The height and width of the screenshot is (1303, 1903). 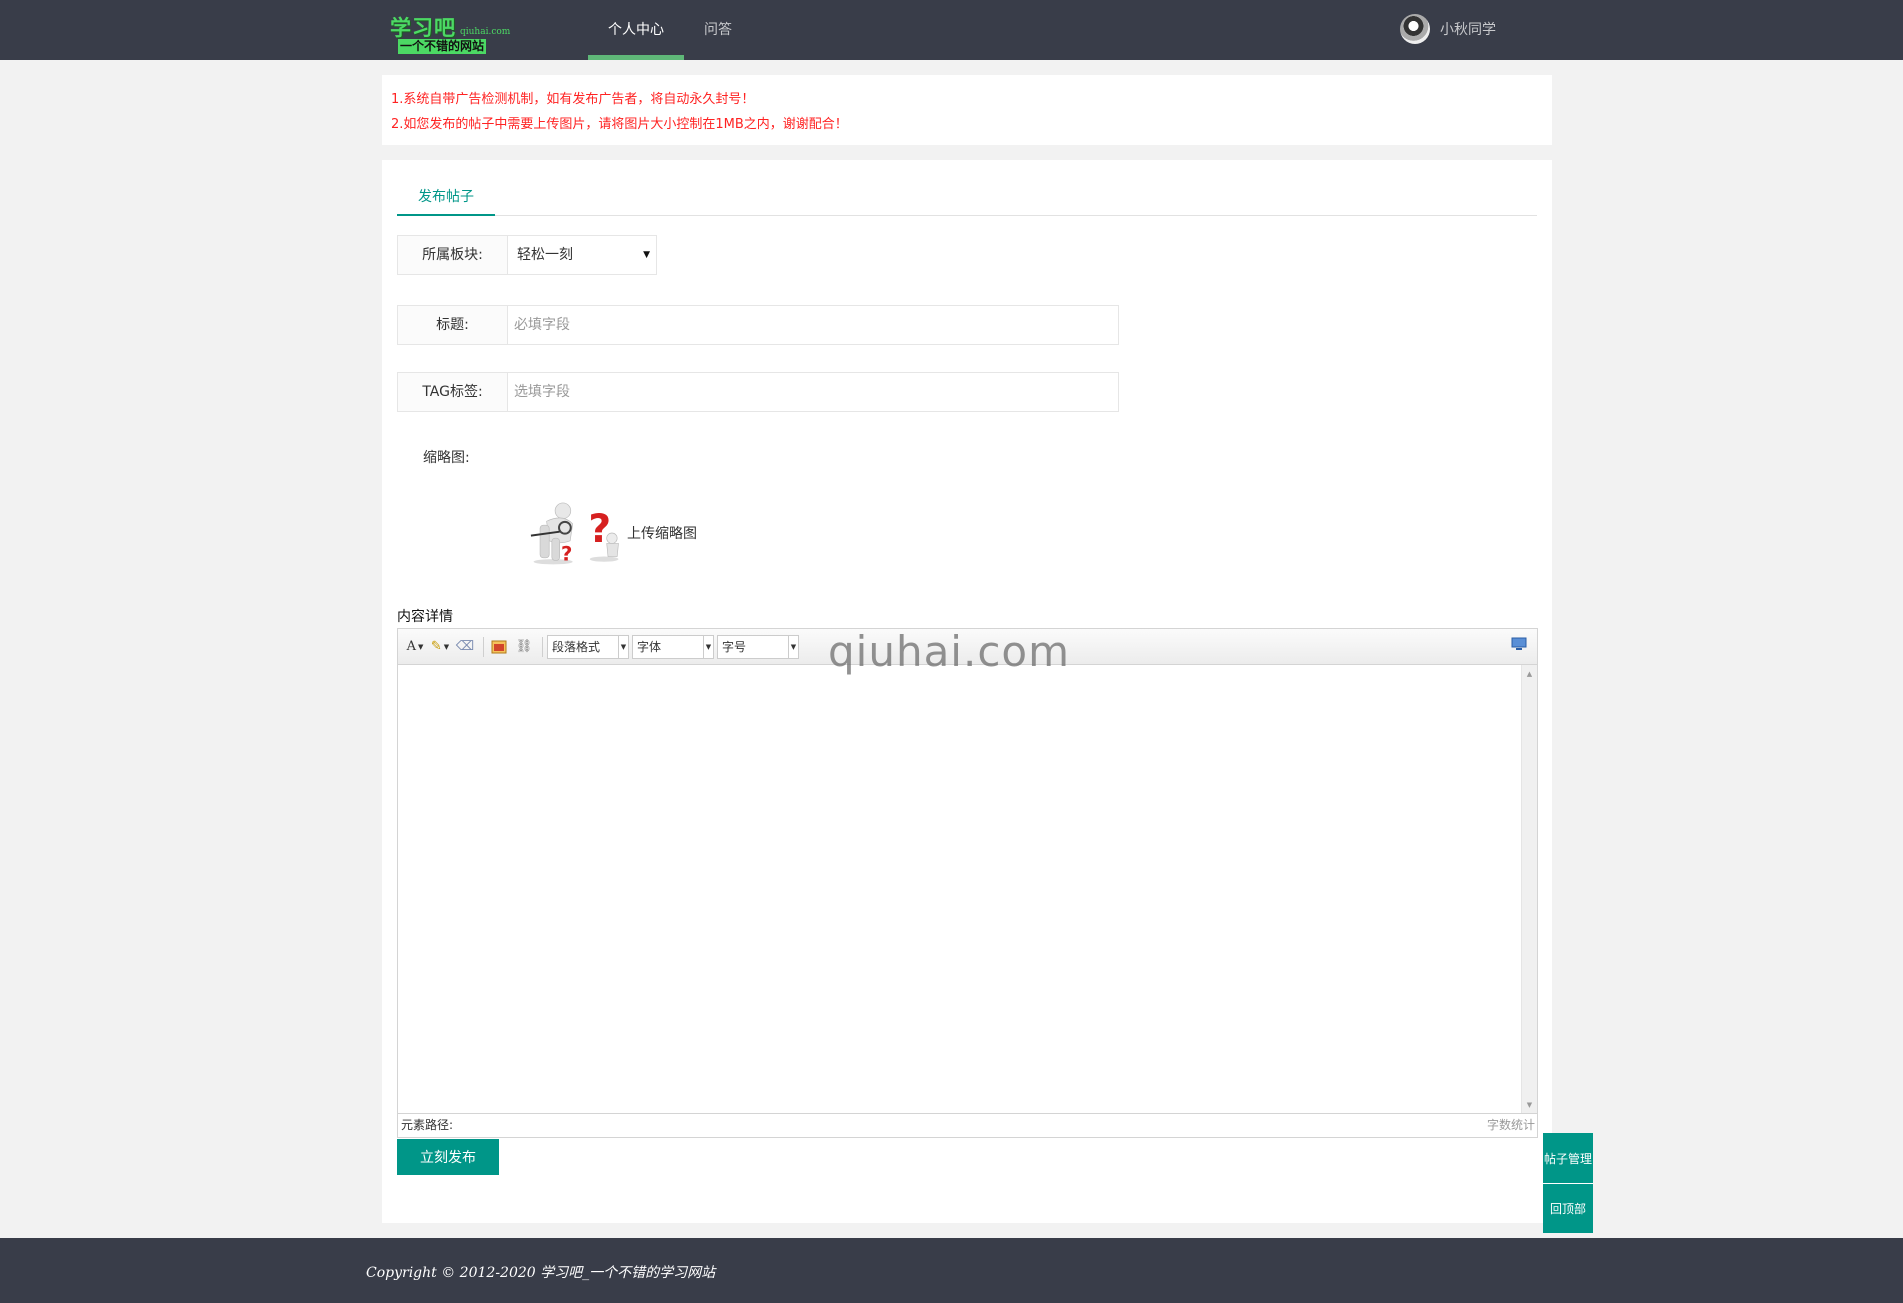 I want to click on question-figures-image: ? ?, so click(x=576, y=533).